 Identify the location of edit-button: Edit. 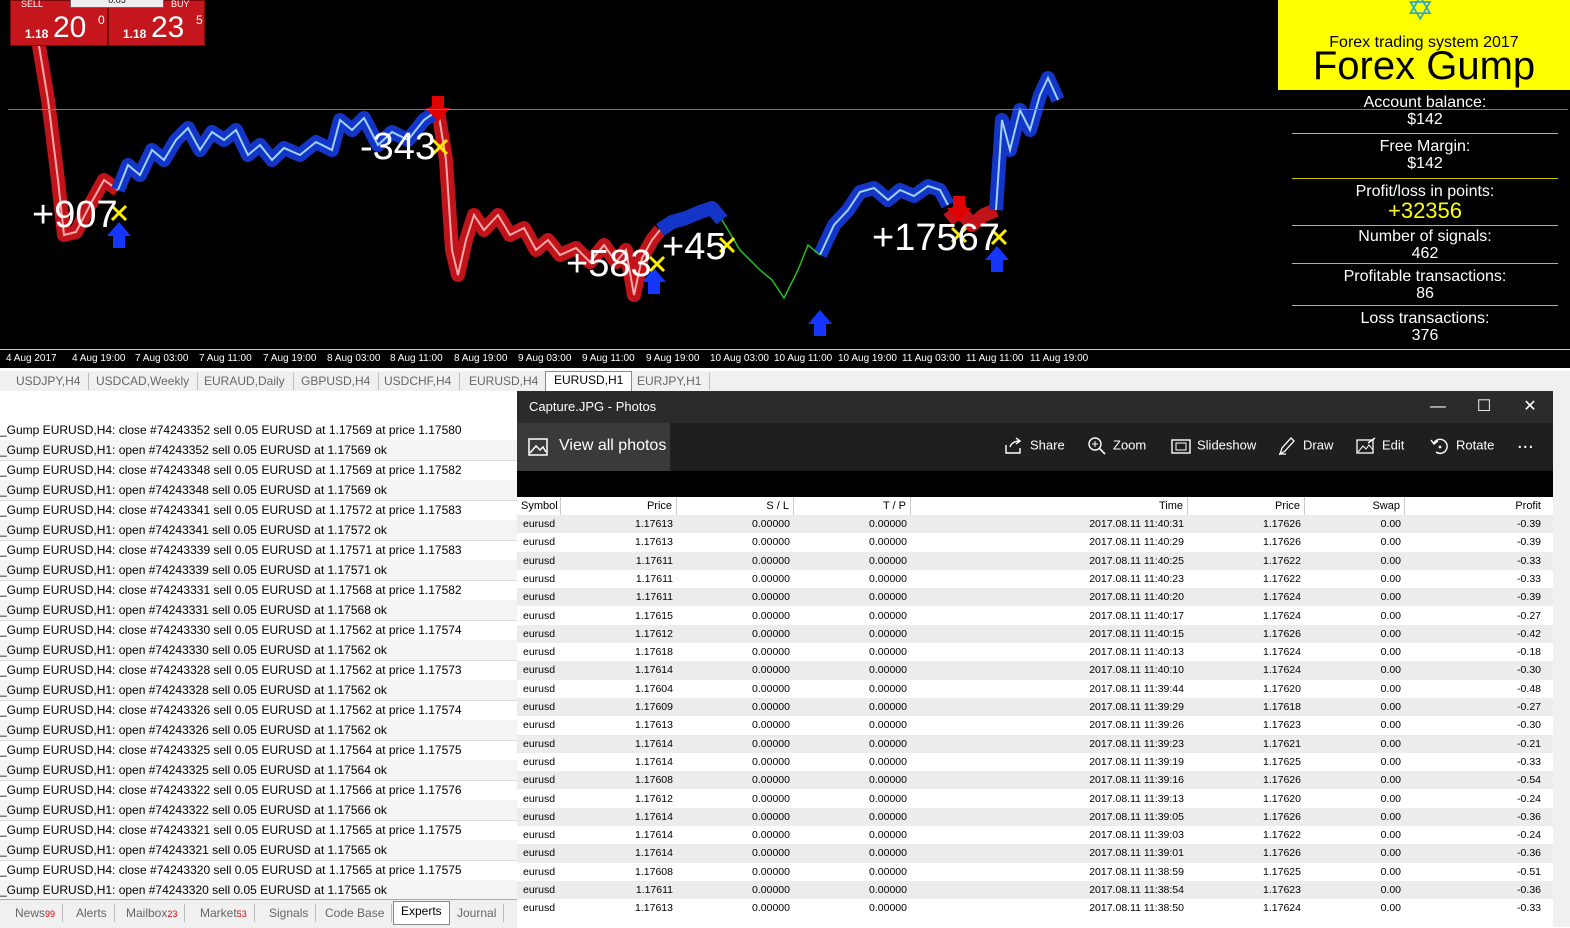
(1380, 446).